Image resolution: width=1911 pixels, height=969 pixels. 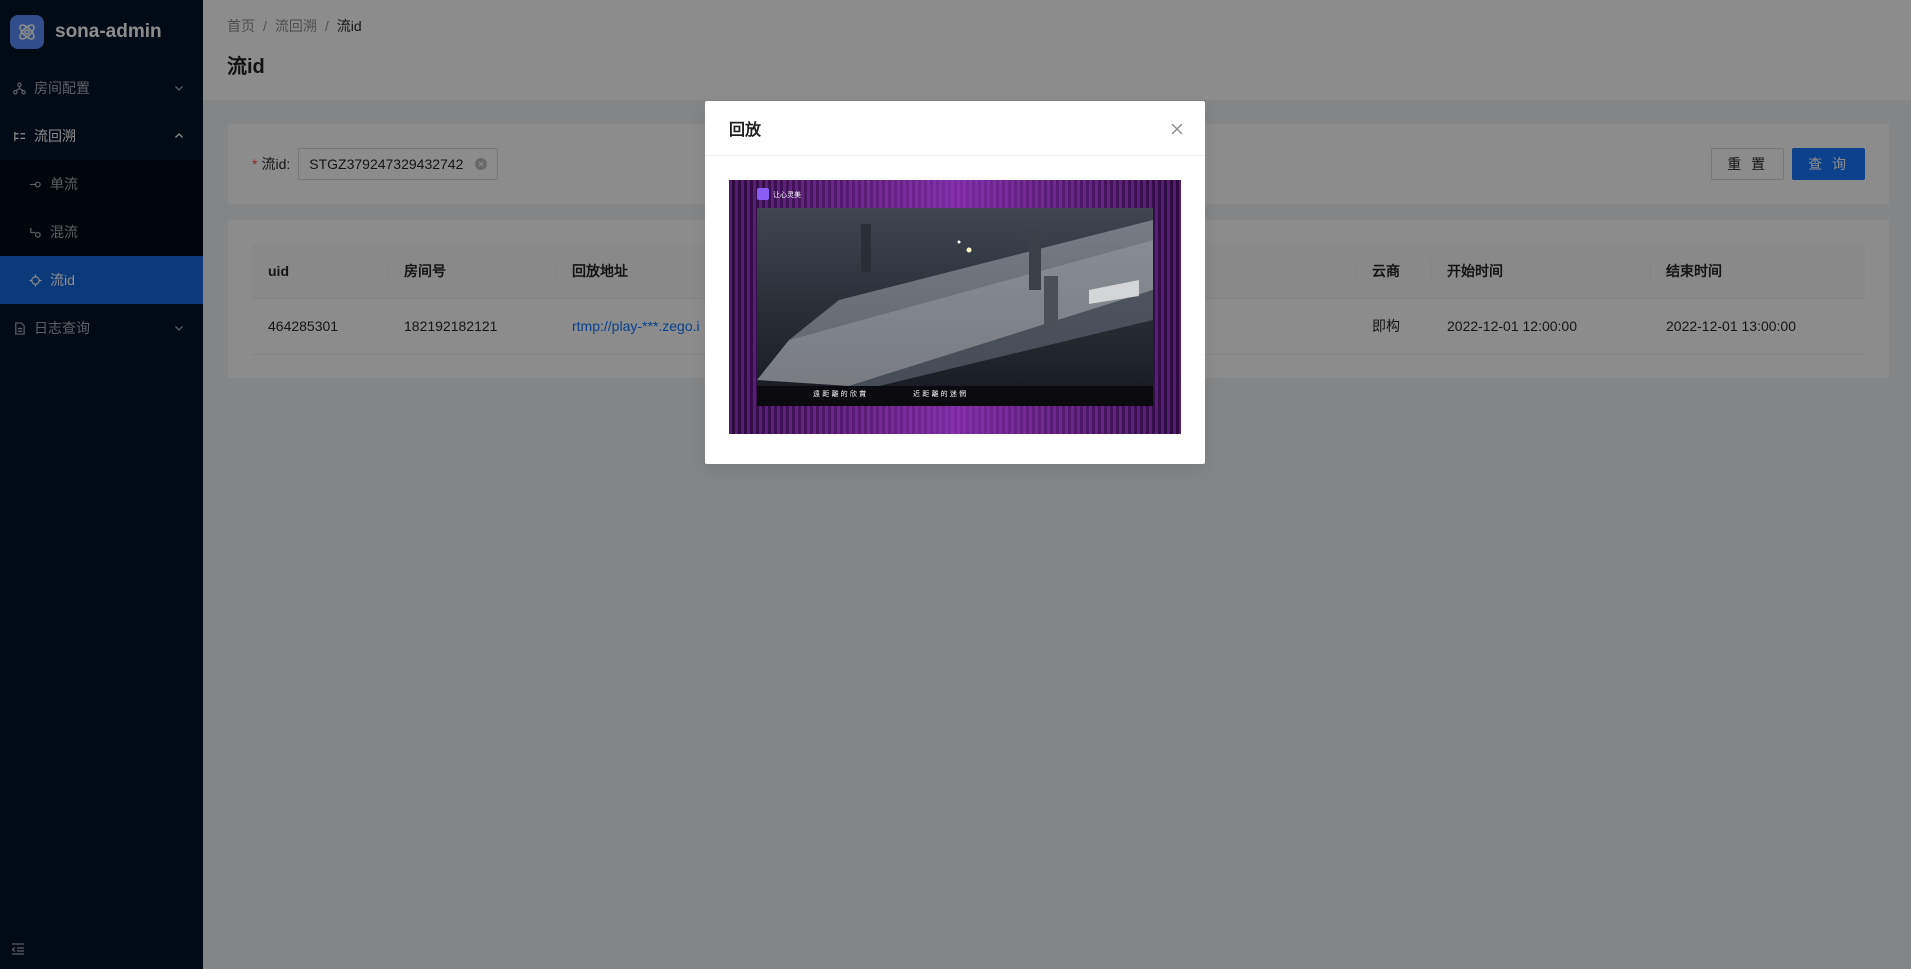 What do you see at coordinates (839, 393) in the screenshot?
I see `video-subtitle-left: 遠 距 離 的 欣 賞` at bounding box center [839, 393].